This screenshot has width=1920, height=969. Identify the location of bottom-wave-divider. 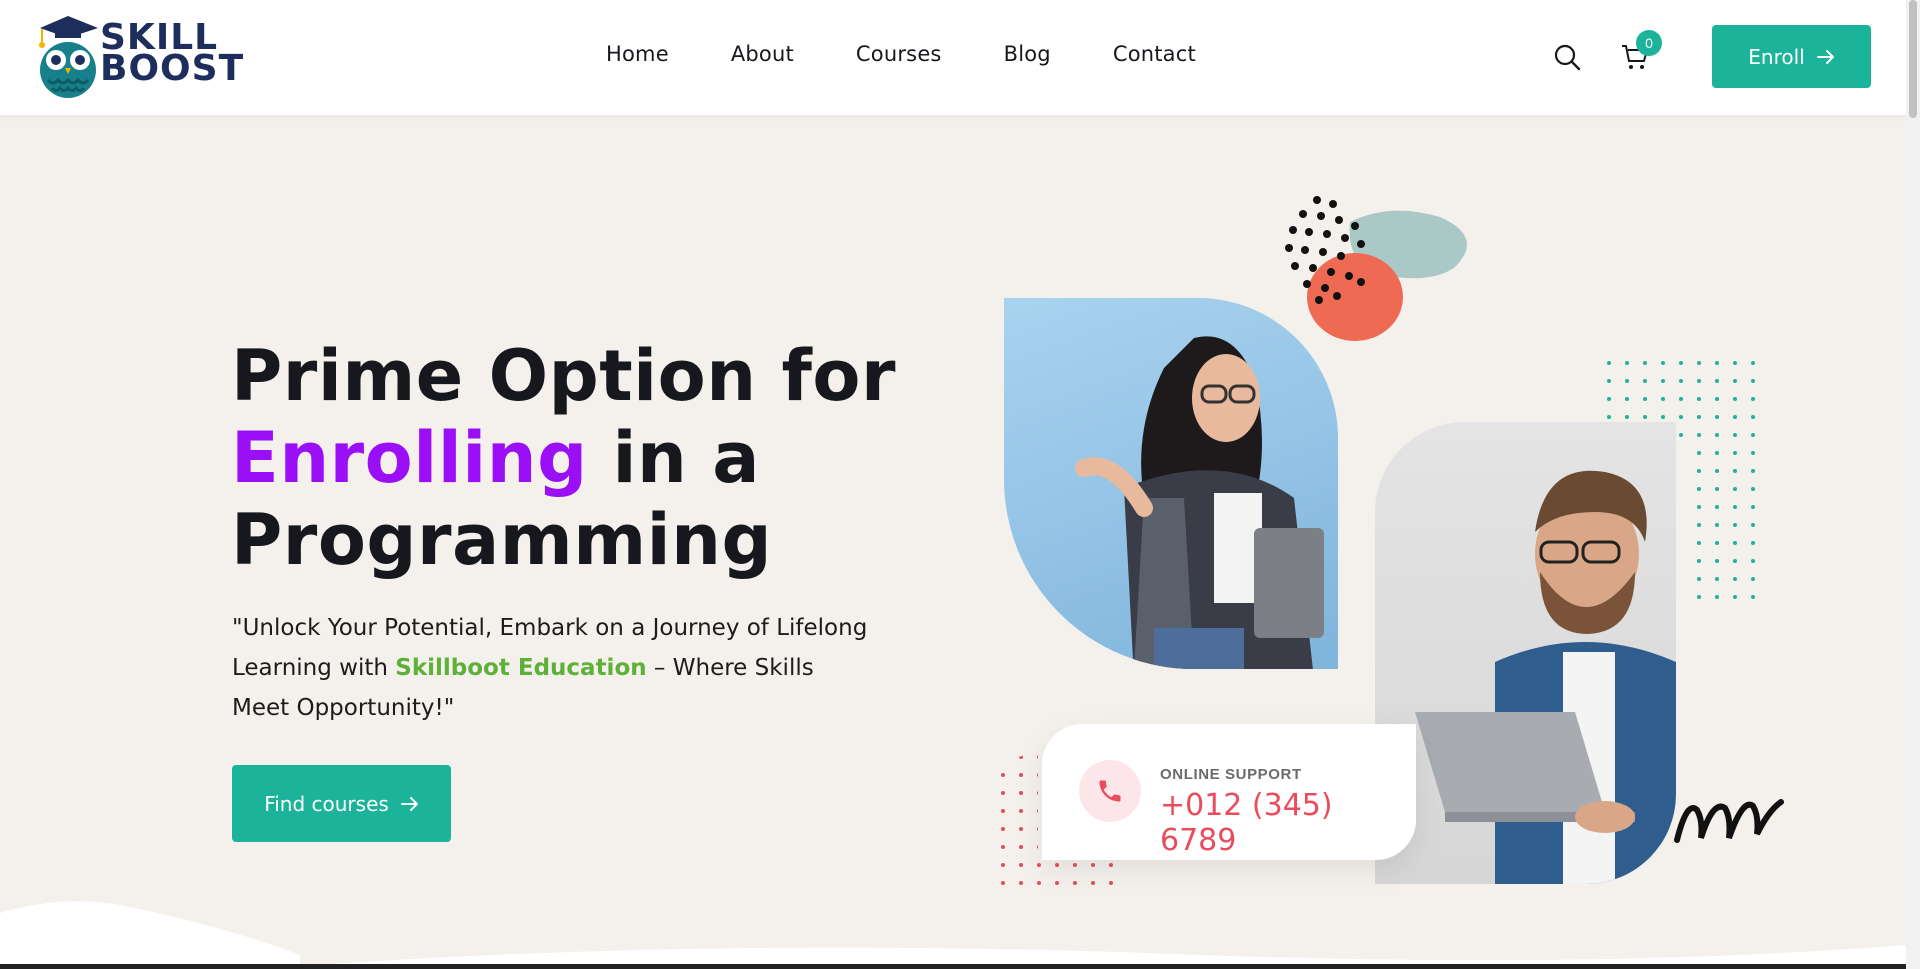
(953, 935).